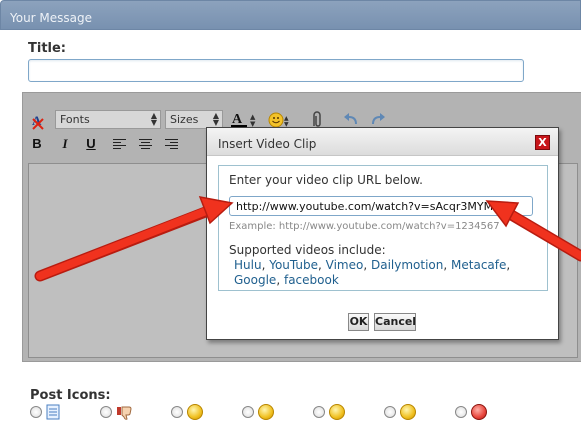 This screenshot has width=581, height=423. Describe the element at coordinates (294, 265) in the screenshot. I see `provider-youtube: YouTube` at that location.